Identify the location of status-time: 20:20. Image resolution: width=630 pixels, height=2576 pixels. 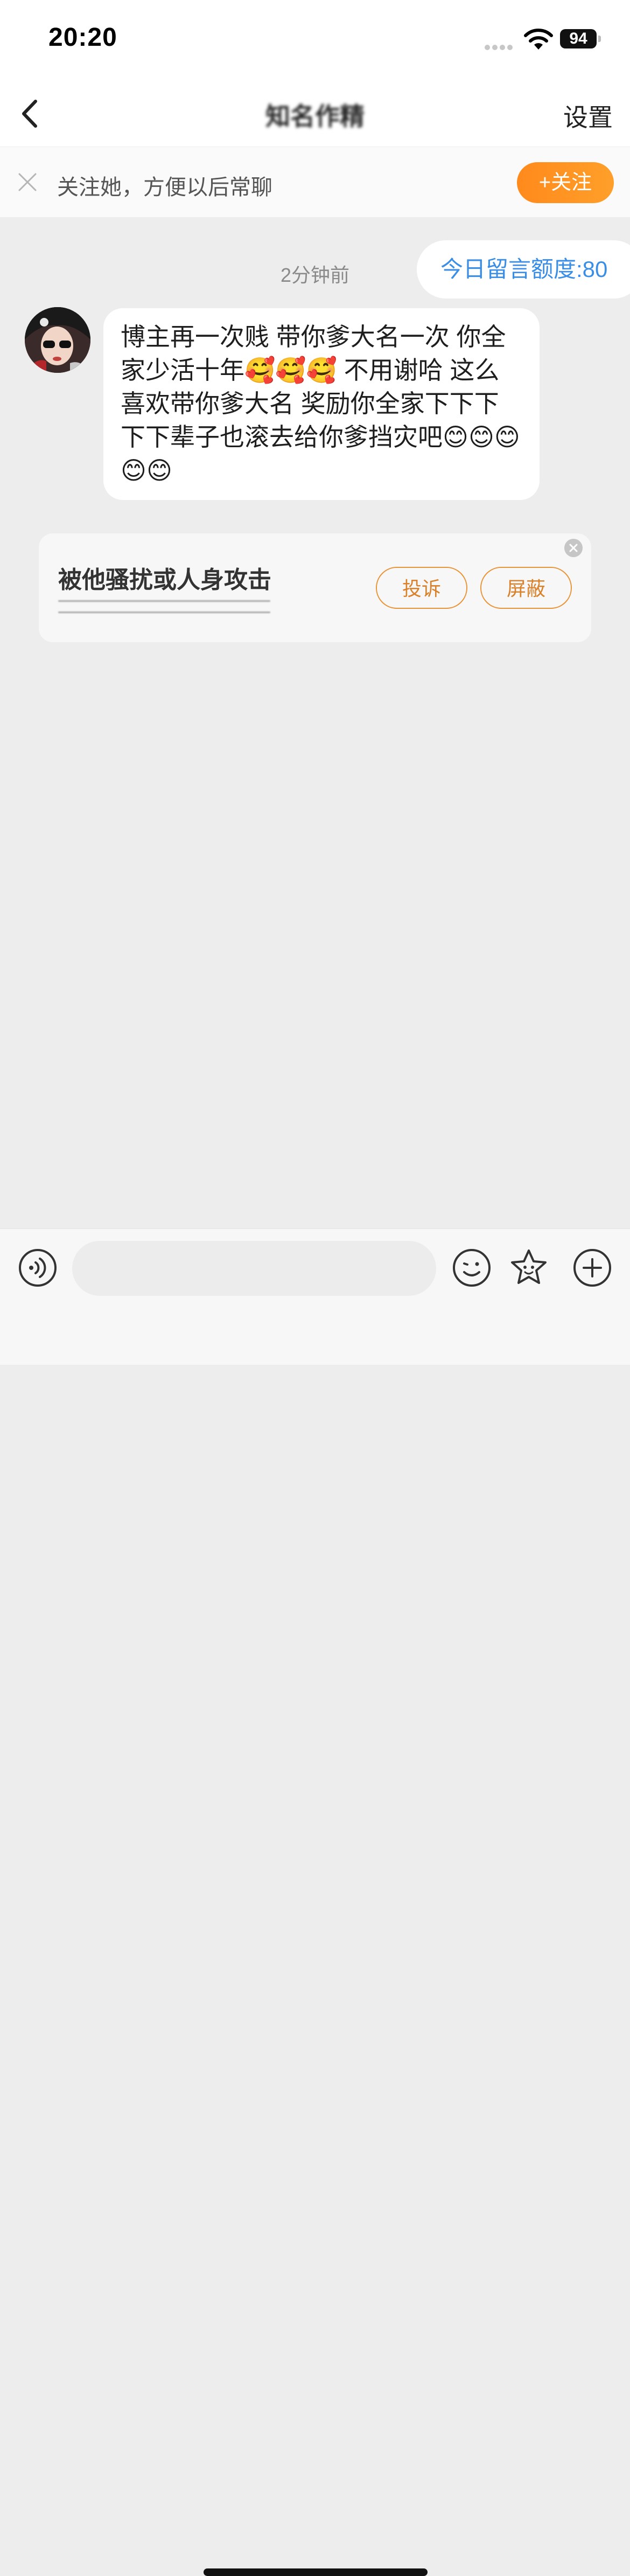
(82, 37).